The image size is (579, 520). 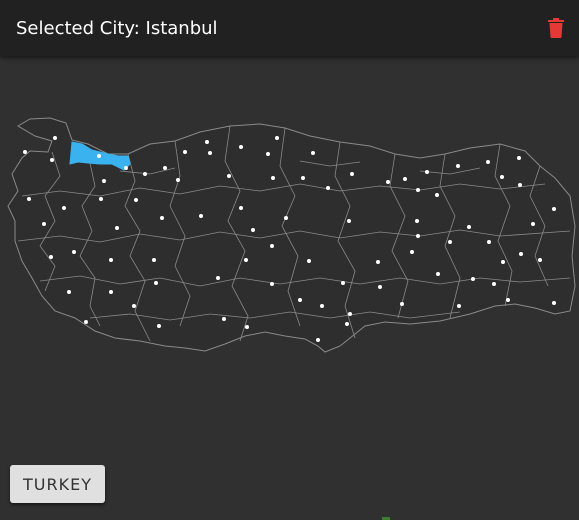 I want to click on country-button: TURKEY, so click(x=57, y=484).